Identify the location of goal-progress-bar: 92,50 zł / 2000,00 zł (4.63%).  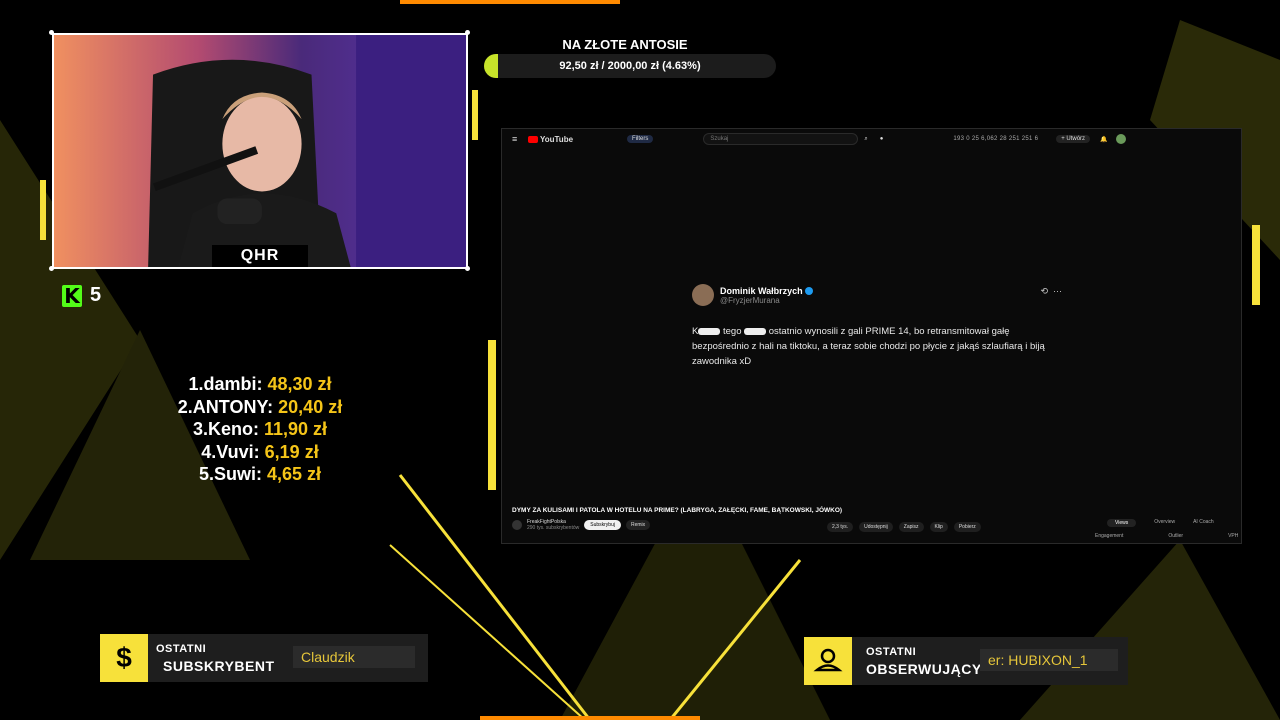
(630, 66).